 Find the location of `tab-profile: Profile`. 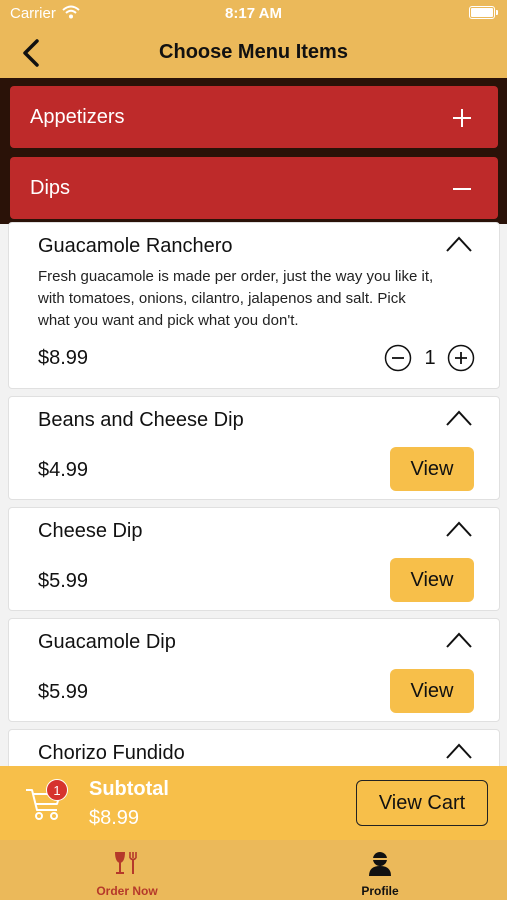

tab-profile: Profile is located at coordinates (380, 870).